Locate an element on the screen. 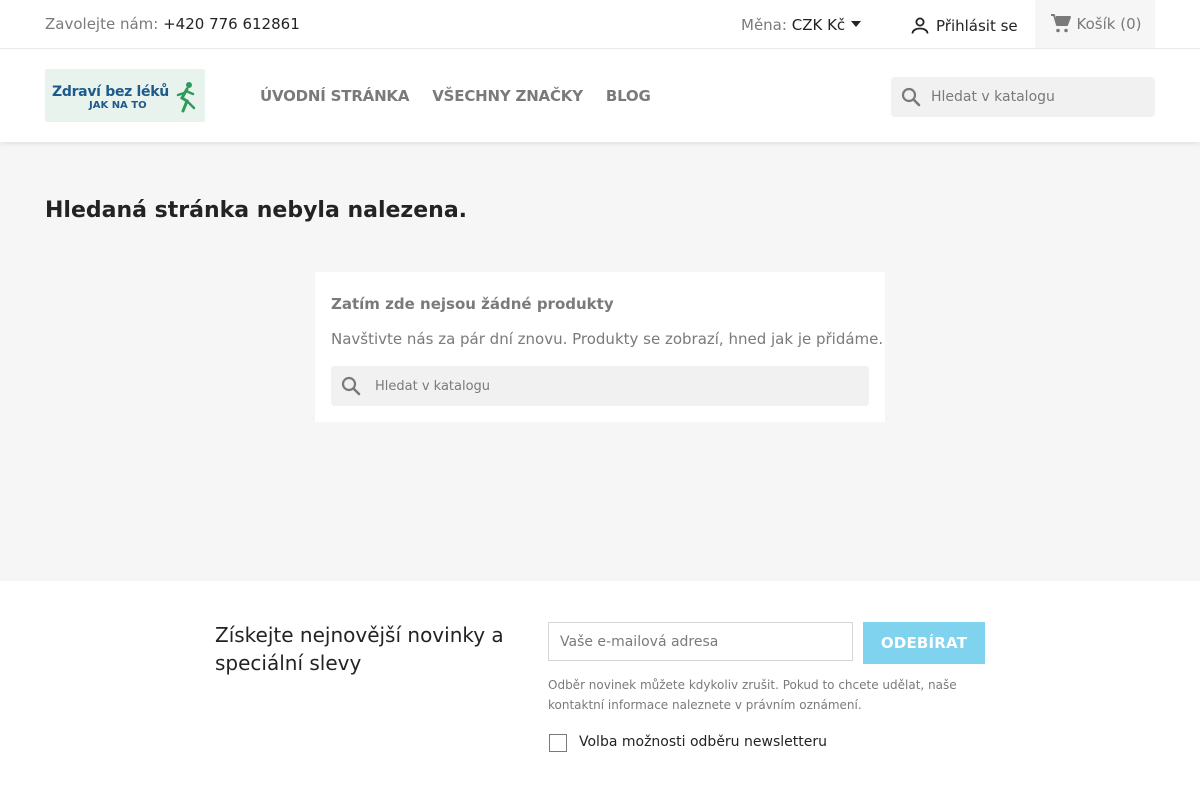  cart-count: (0) is located at coordinates (1131, 24).